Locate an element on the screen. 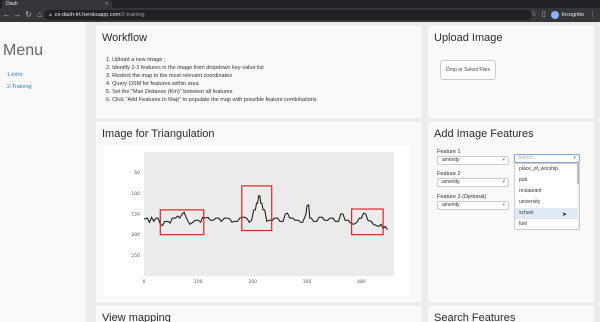 The width and height of the screenshot is (600, 322). y-tick-label: 100 is located at coordinates (135, 194).